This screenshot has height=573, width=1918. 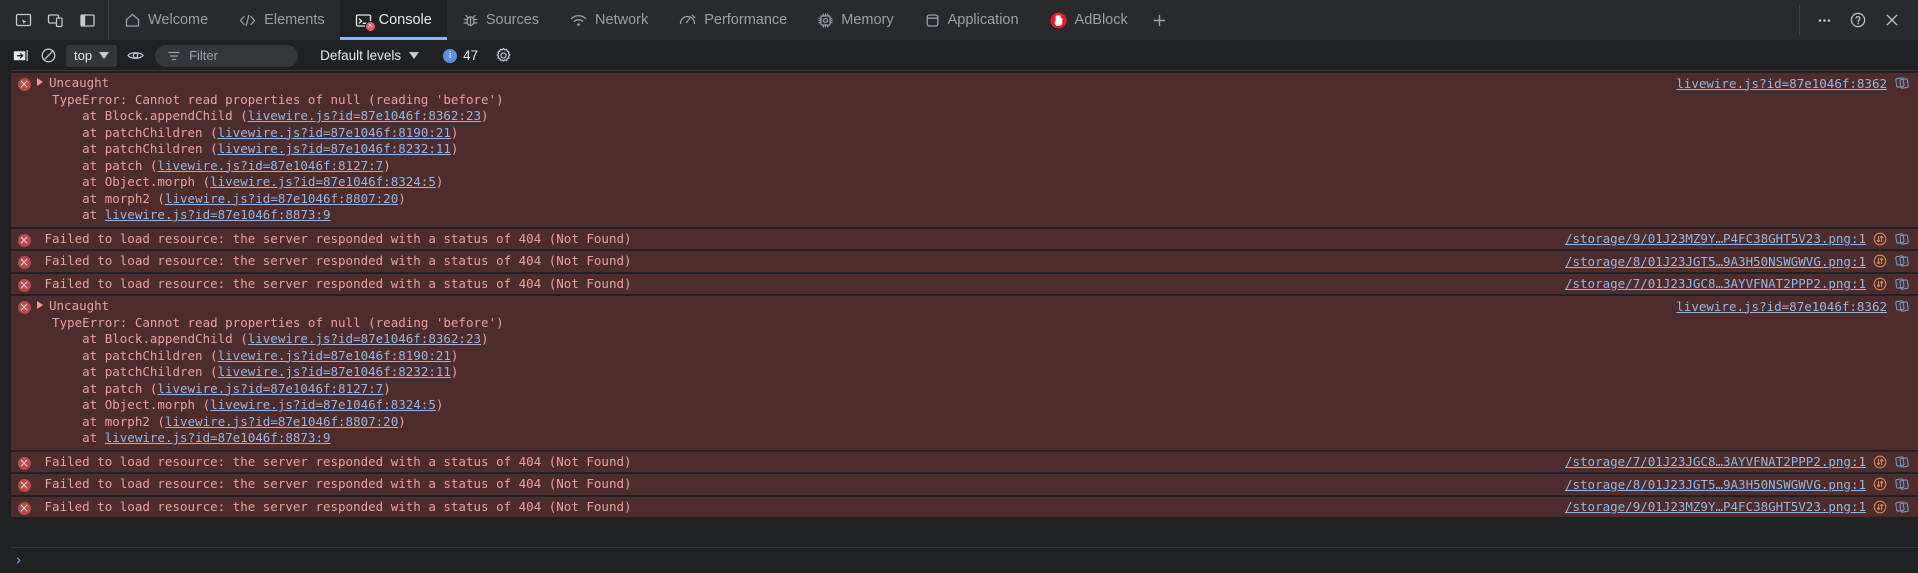 What do you see at coordinates (92, 55) in the screenshot?
I see `execution-context-select: top` at bounding box center [92, 55].